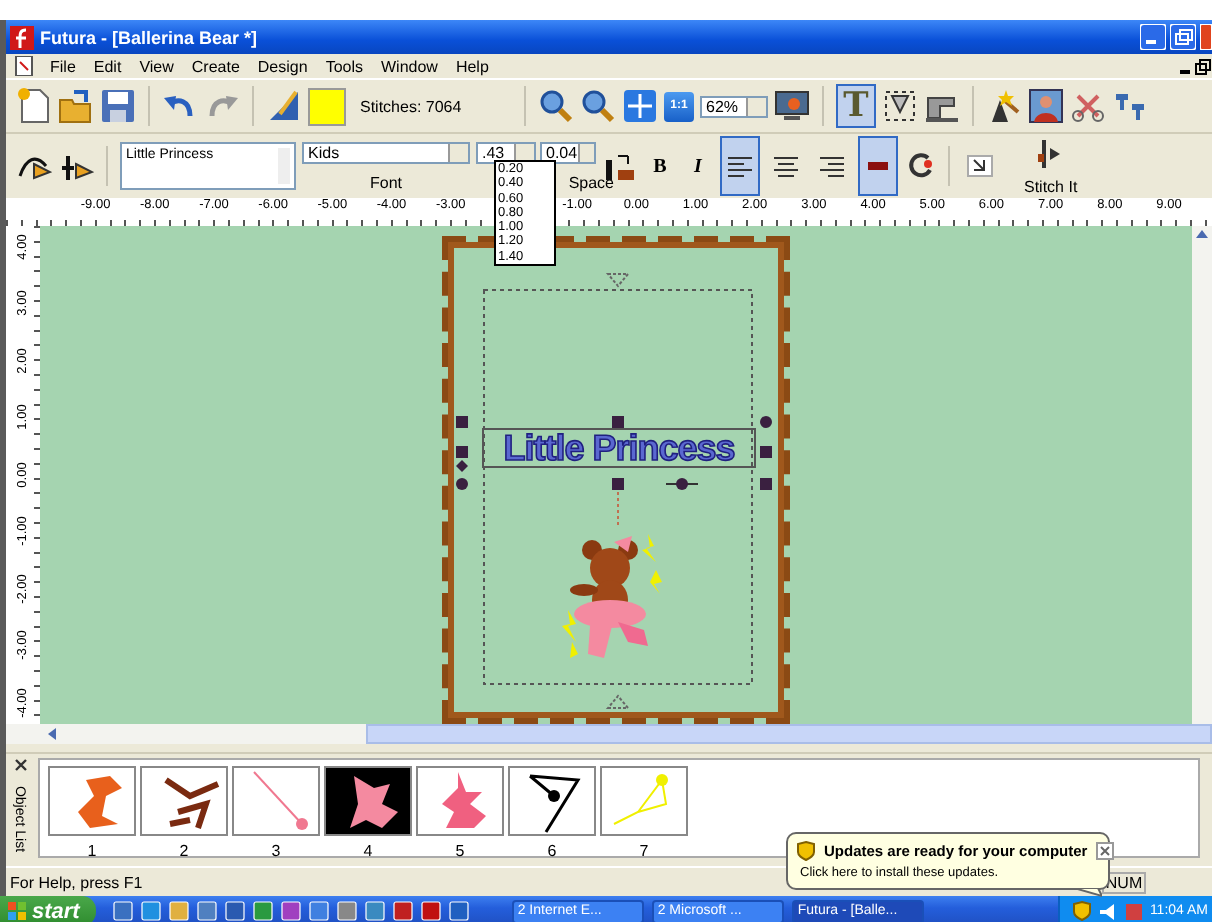  Describe the element at coordinates (552, 851) in the screenshot. I see `thumbnail-label: 6` at that location.